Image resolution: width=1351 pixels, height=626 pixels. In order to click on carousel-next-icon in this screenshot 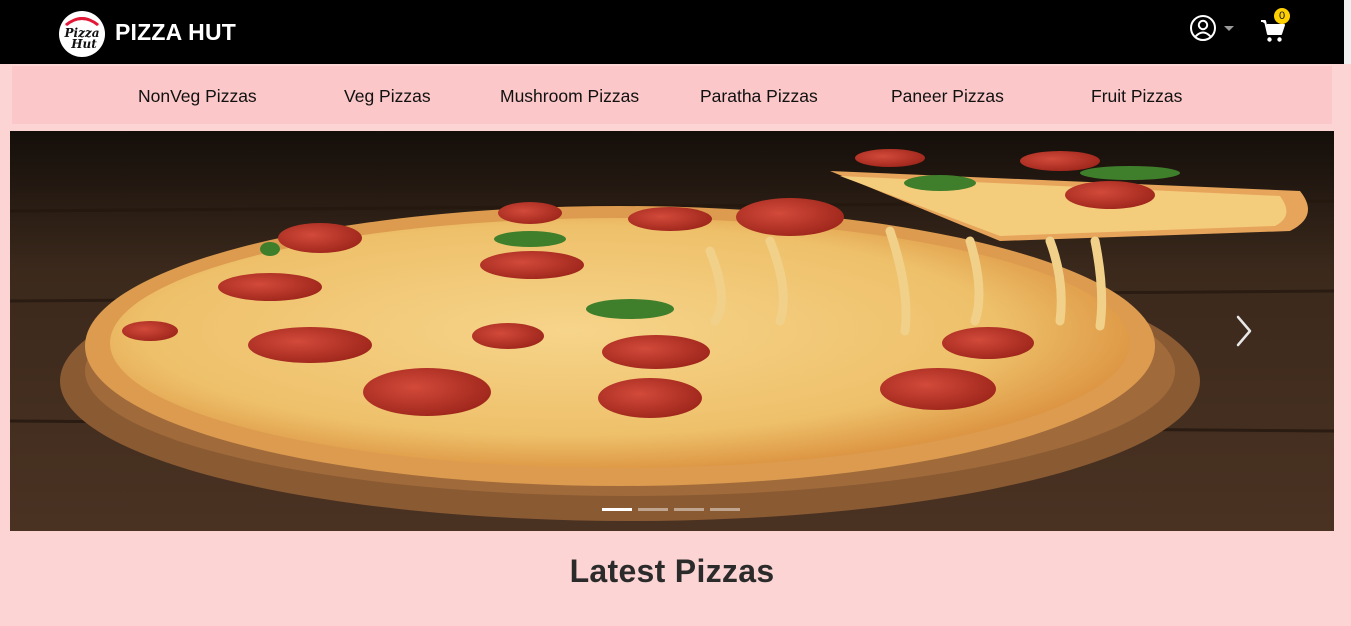, I will do `click(1244, 331)`.